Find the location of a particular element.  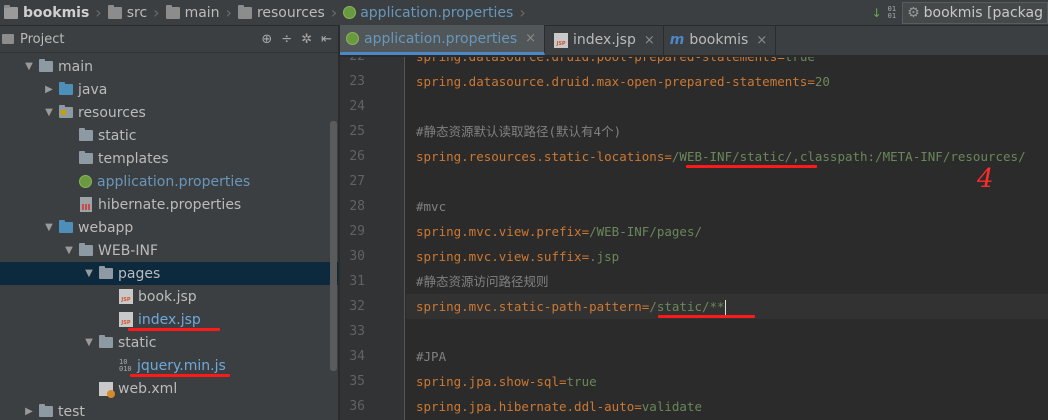

tree-item-pages: ▼ pages is located at coordinates (169, 273).